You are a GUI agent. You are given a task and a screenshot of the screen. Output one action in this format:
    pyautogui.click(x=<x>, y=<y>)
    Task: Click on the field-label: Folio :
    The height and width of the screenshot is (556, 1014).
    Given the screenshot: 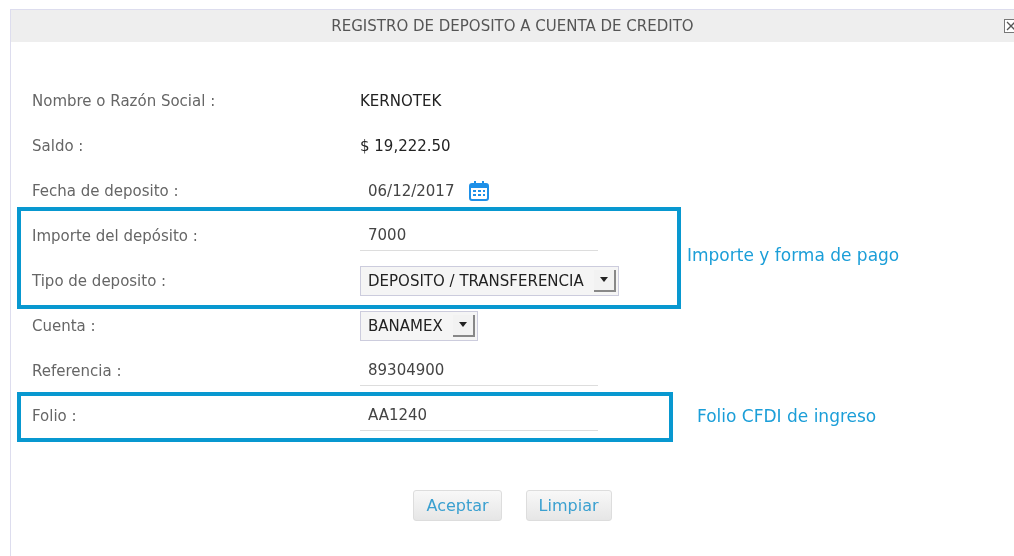 What is the action you would take?
    pyautogui.click(x=55, y=415)
    